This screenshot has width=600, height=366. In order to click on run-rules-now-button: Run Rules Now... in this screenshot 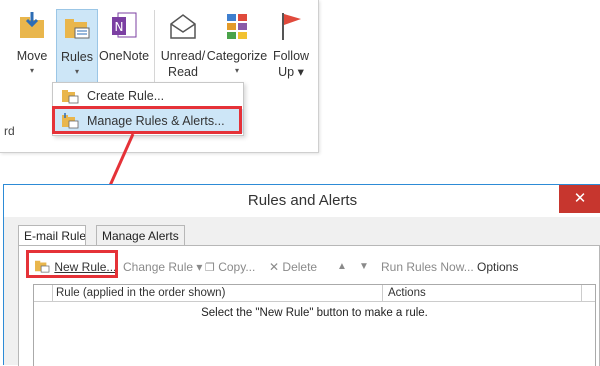, I will do `click(427, 267)`.